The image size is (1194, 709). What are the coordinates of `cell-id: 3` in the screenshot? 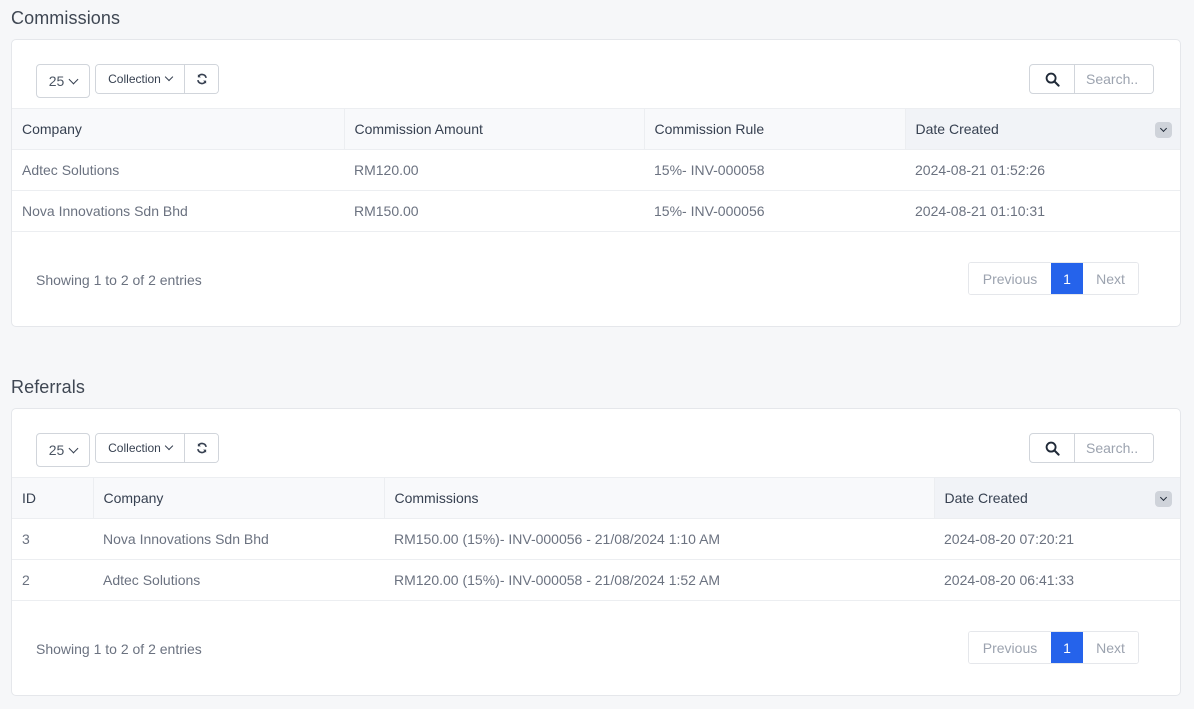 It's located at (52, 539).